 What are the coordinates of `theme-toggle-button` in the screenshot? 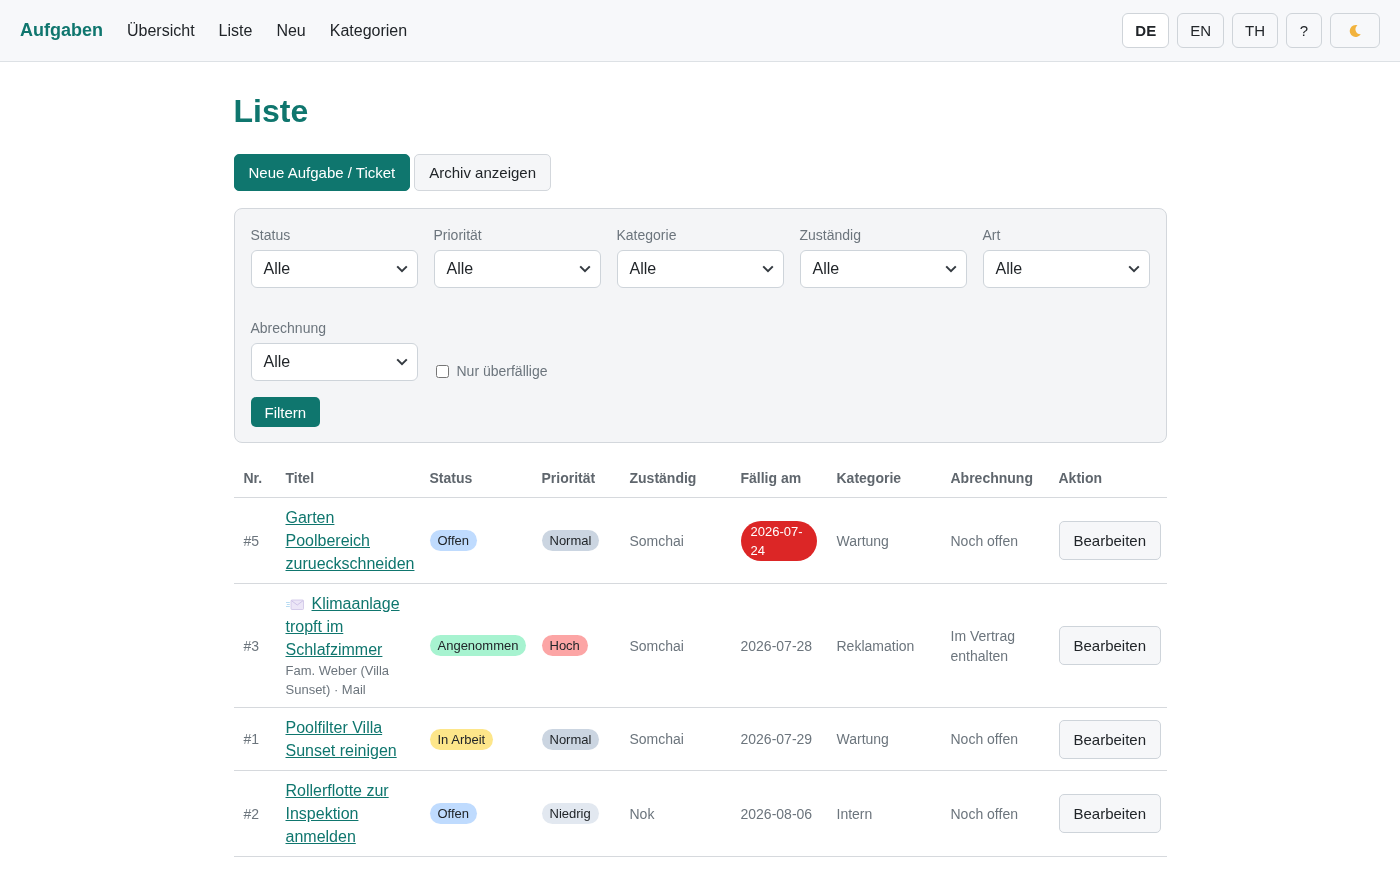 It's located at (1355, 30).